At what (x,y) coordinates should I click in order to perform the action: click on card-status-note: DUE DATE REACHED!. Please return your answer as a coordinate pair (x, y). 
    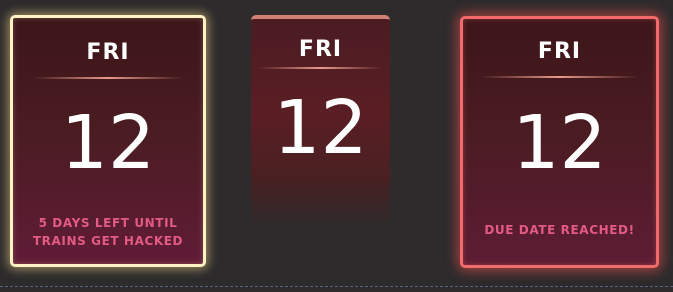
    Looking at the image, I should click on (559, 230).